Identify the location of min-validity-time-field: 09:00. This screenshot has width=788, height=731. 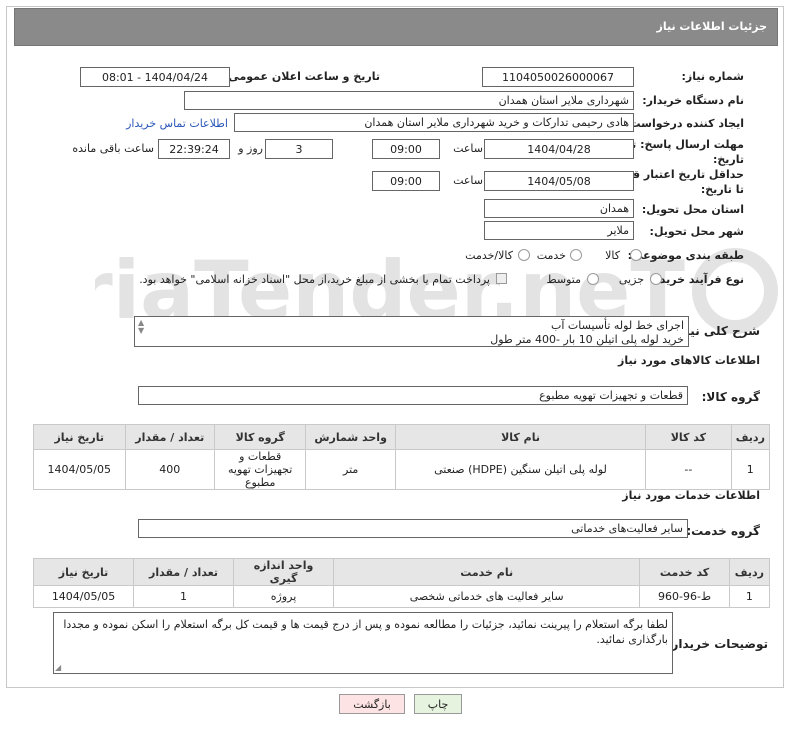
(406, 181).